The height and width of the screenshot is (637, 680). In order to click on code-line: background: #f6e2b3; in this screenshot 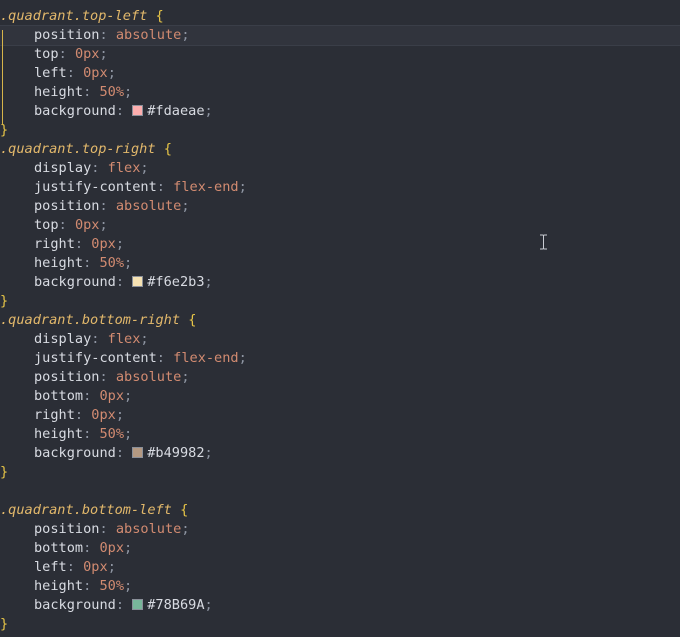, I will do `click(340, 282)`.